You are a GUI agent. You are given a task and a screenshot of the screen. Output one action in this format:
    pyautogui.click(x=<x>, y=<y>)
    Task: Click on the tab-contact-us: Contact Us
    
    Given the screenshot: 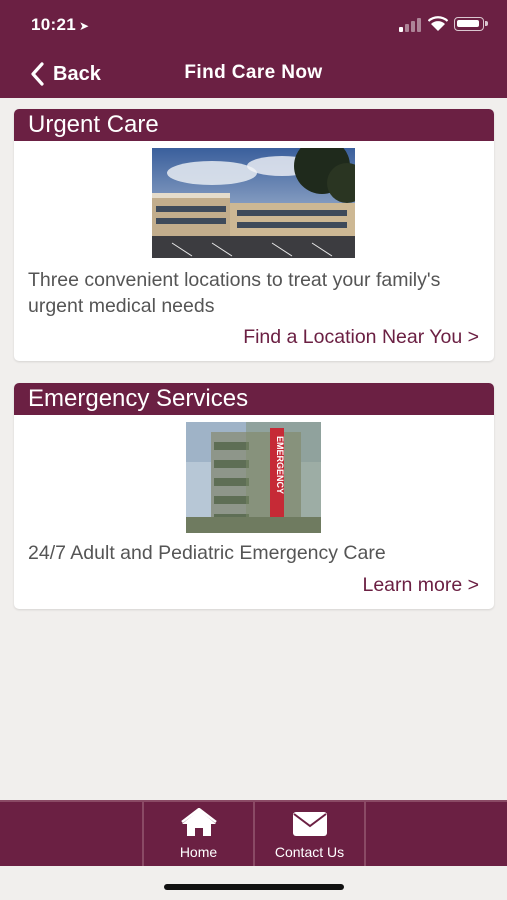 What is the action you would take?
    pyautogui.click(x=308, y=834)
    